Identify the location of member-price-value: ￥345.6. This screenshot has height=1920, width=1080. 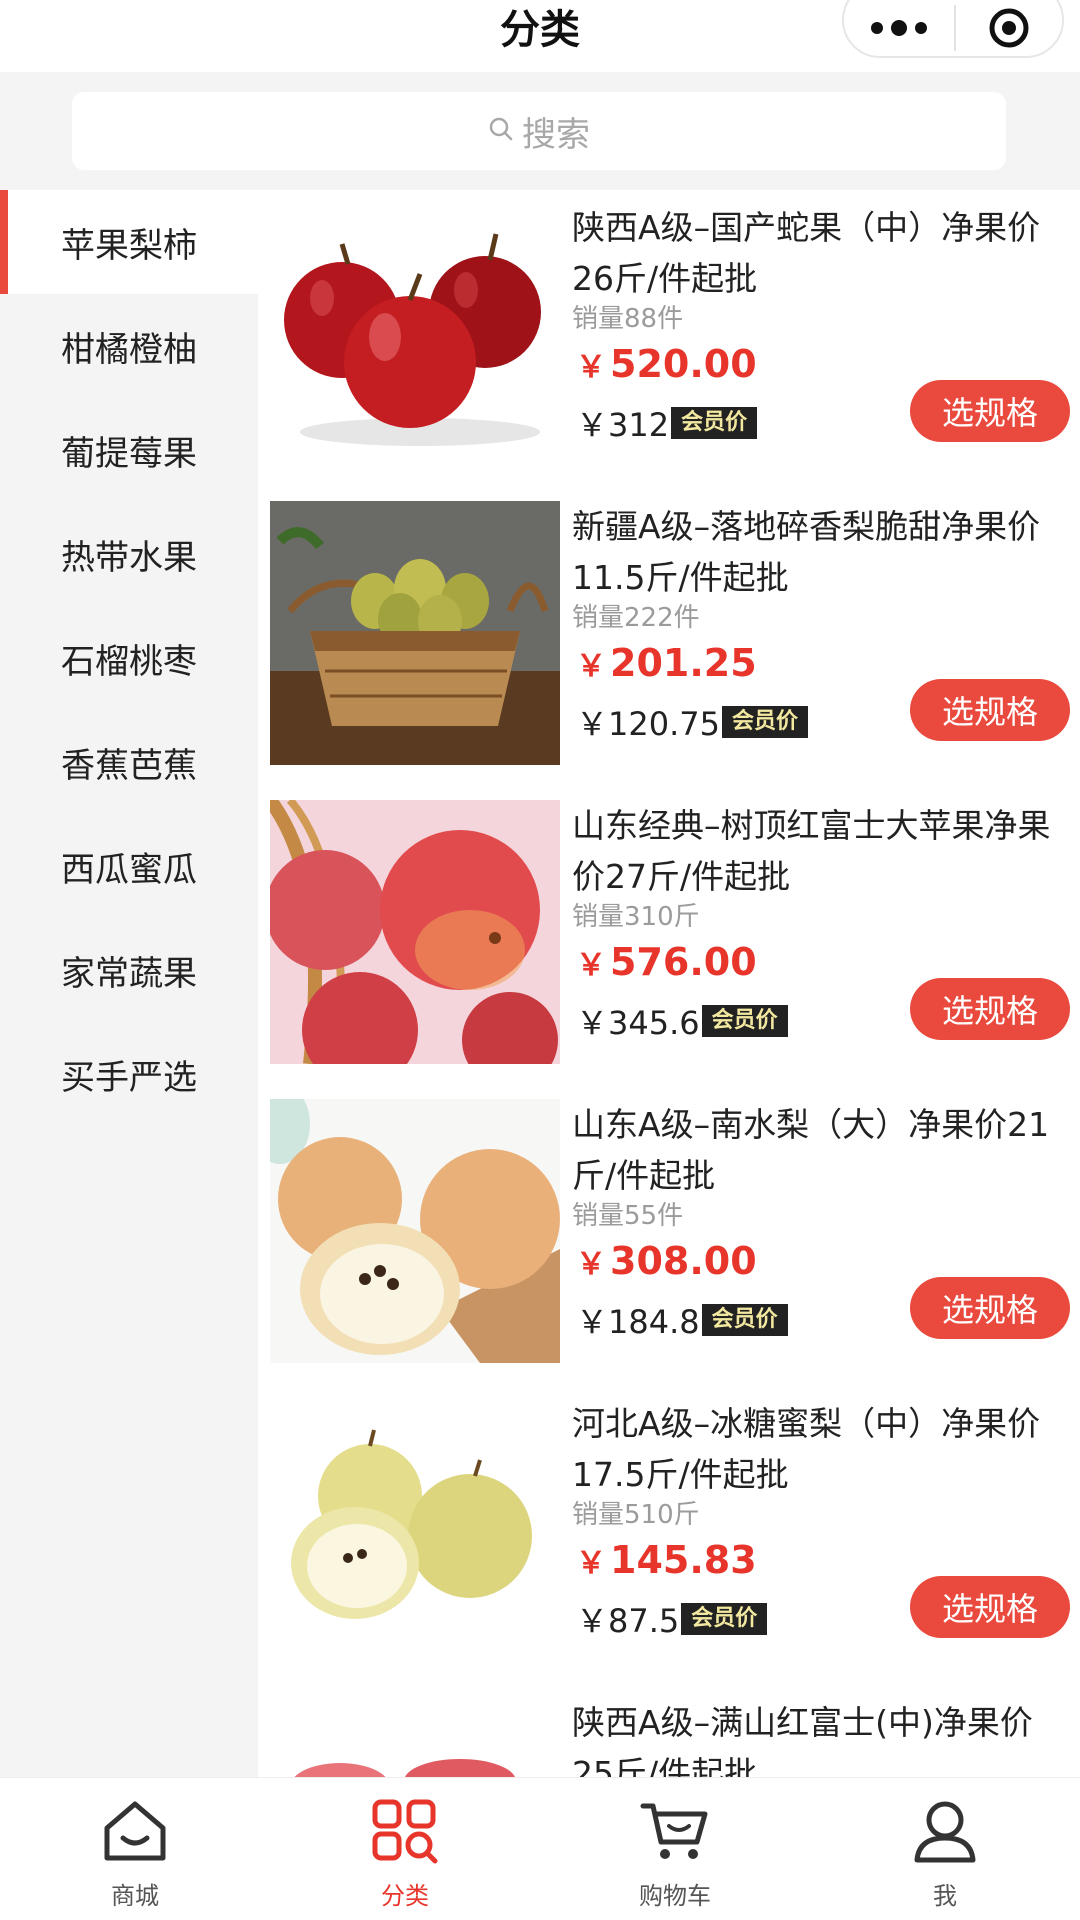
(638, 1023).